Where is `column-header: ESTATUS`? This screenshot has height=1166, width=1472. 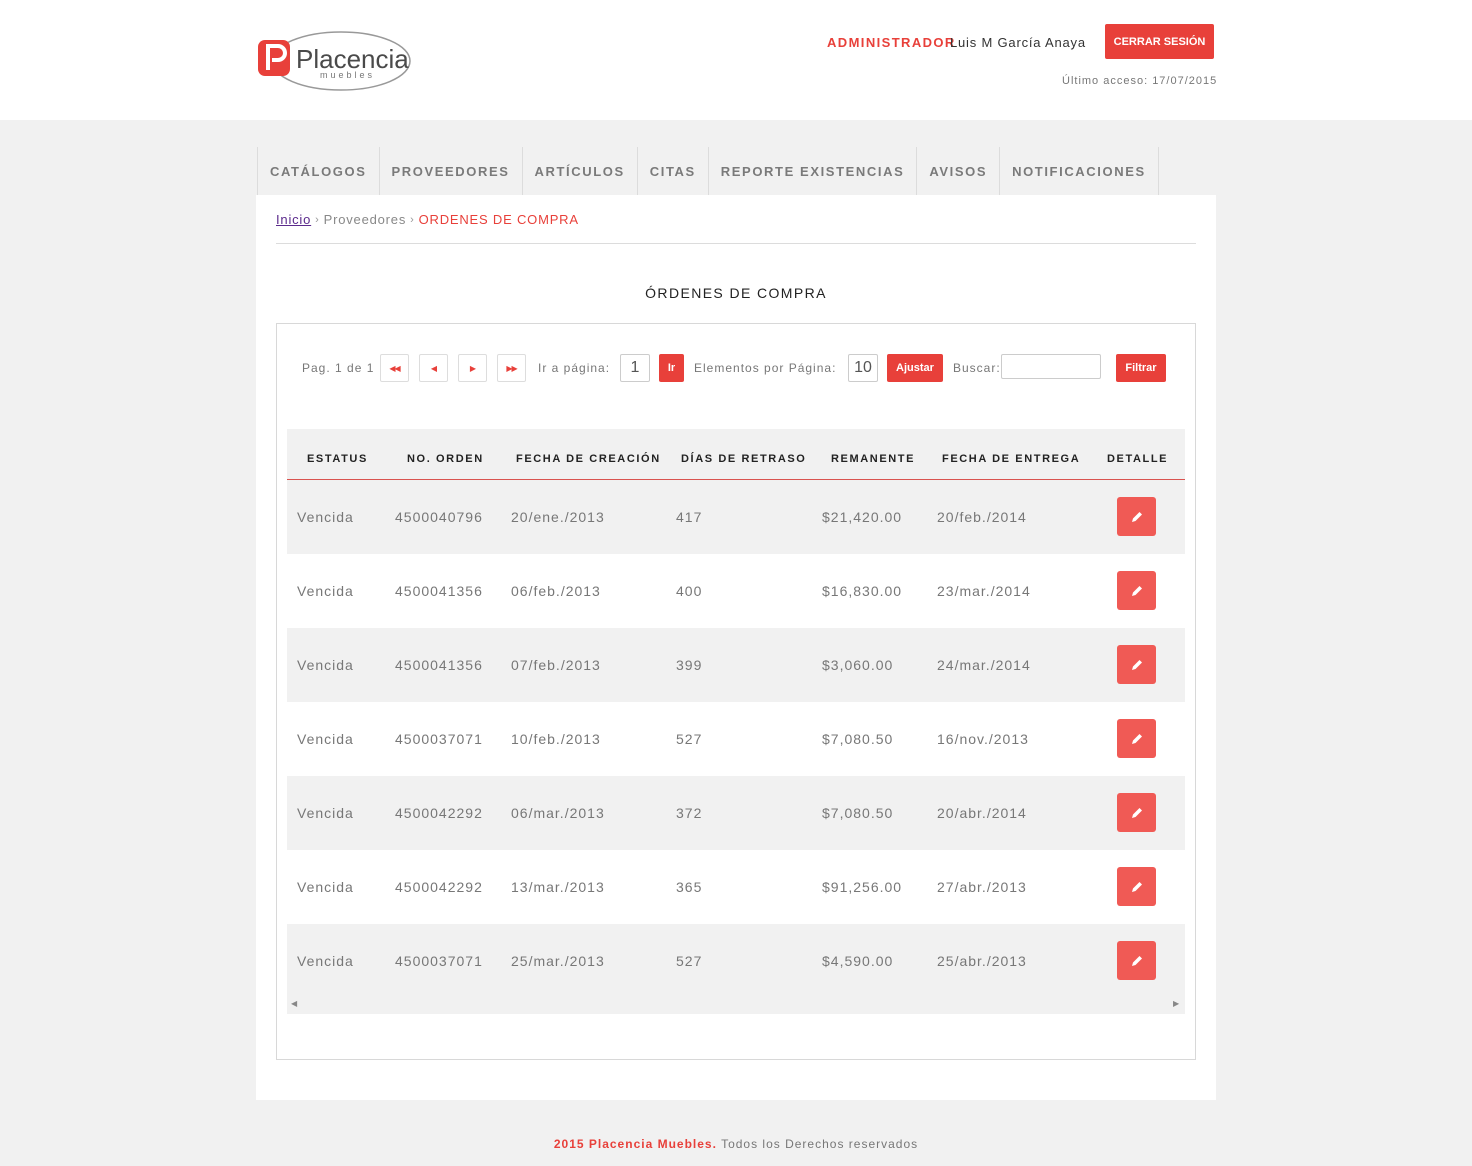 column-header: ESTATUS is located at coordinates (337, 459).